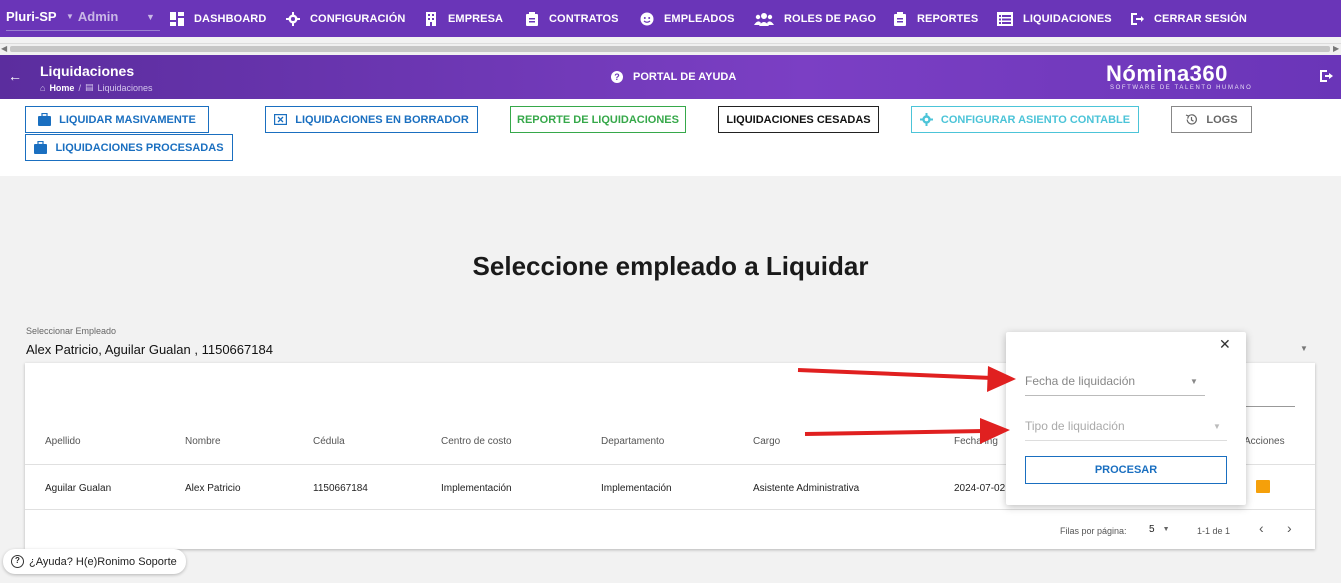 This screenshot has width=1341, height=583. Describe the element at coordinates (1005, 19) in the screenshot. I see `list-icon` at that location.